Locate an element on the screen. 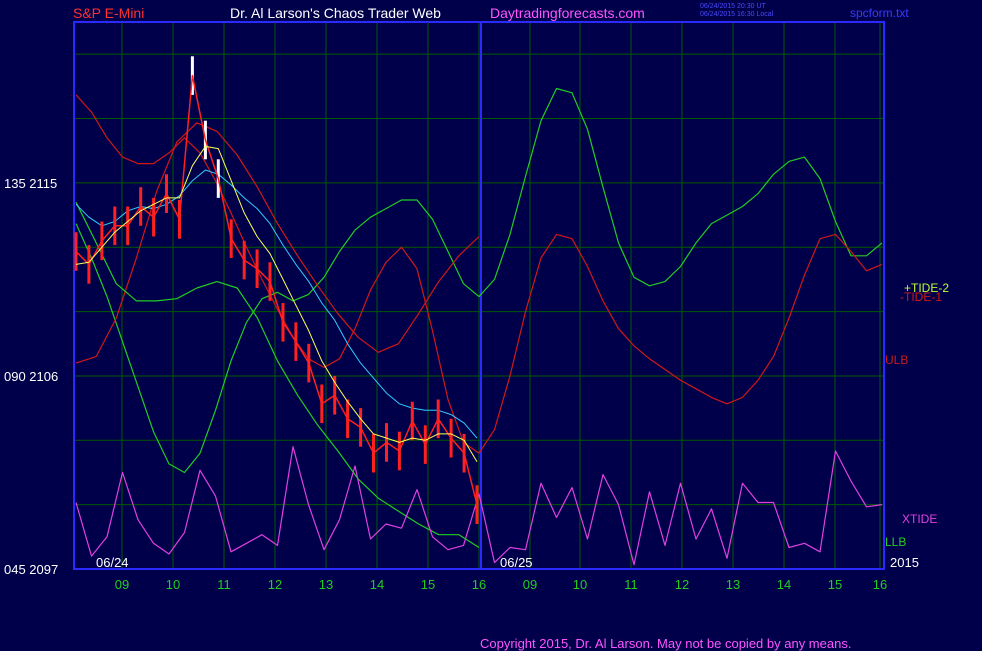 The width and height of the screenshot is (982, 651). series-label-llb: LLB is located at coordinates (895, 542).